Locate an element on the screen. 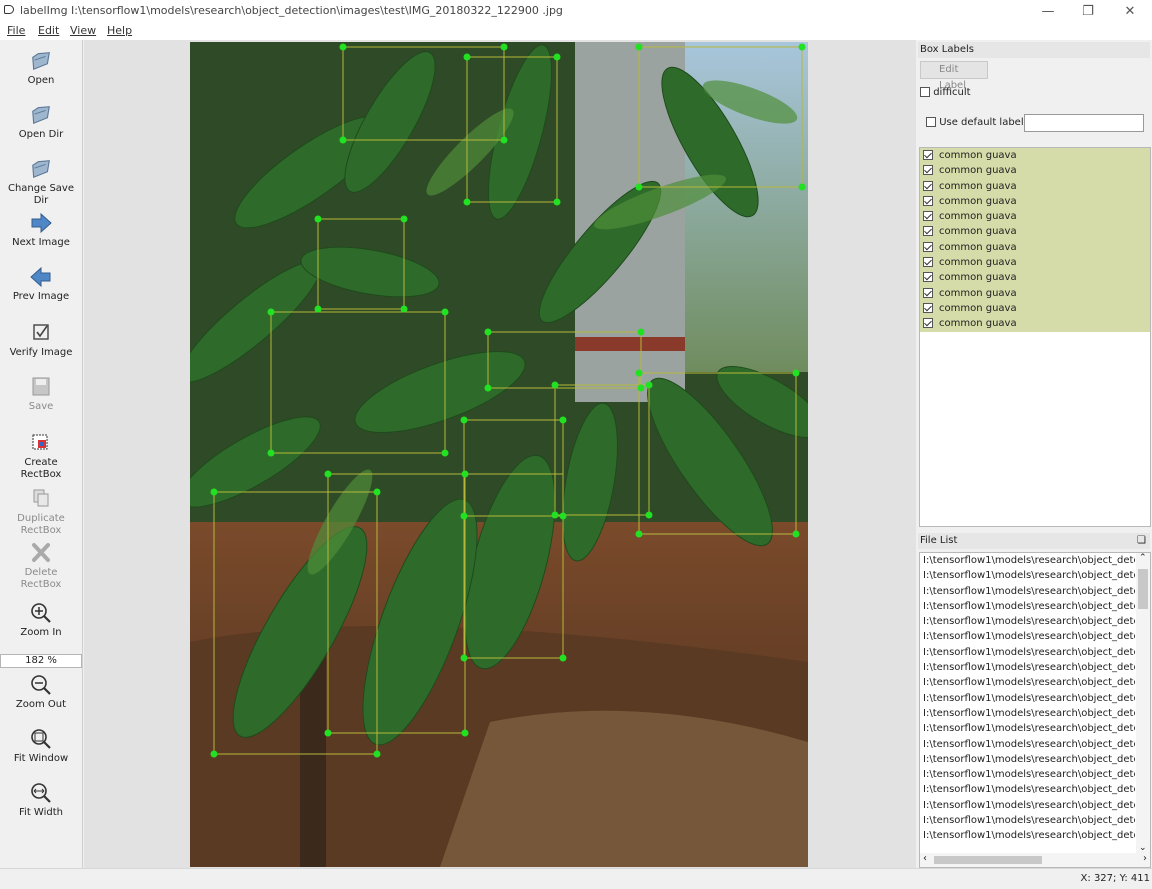 The height and width of the screenshot is (889, 1152). zoom-level-field: 182 % is located at coordinates (41, 661).